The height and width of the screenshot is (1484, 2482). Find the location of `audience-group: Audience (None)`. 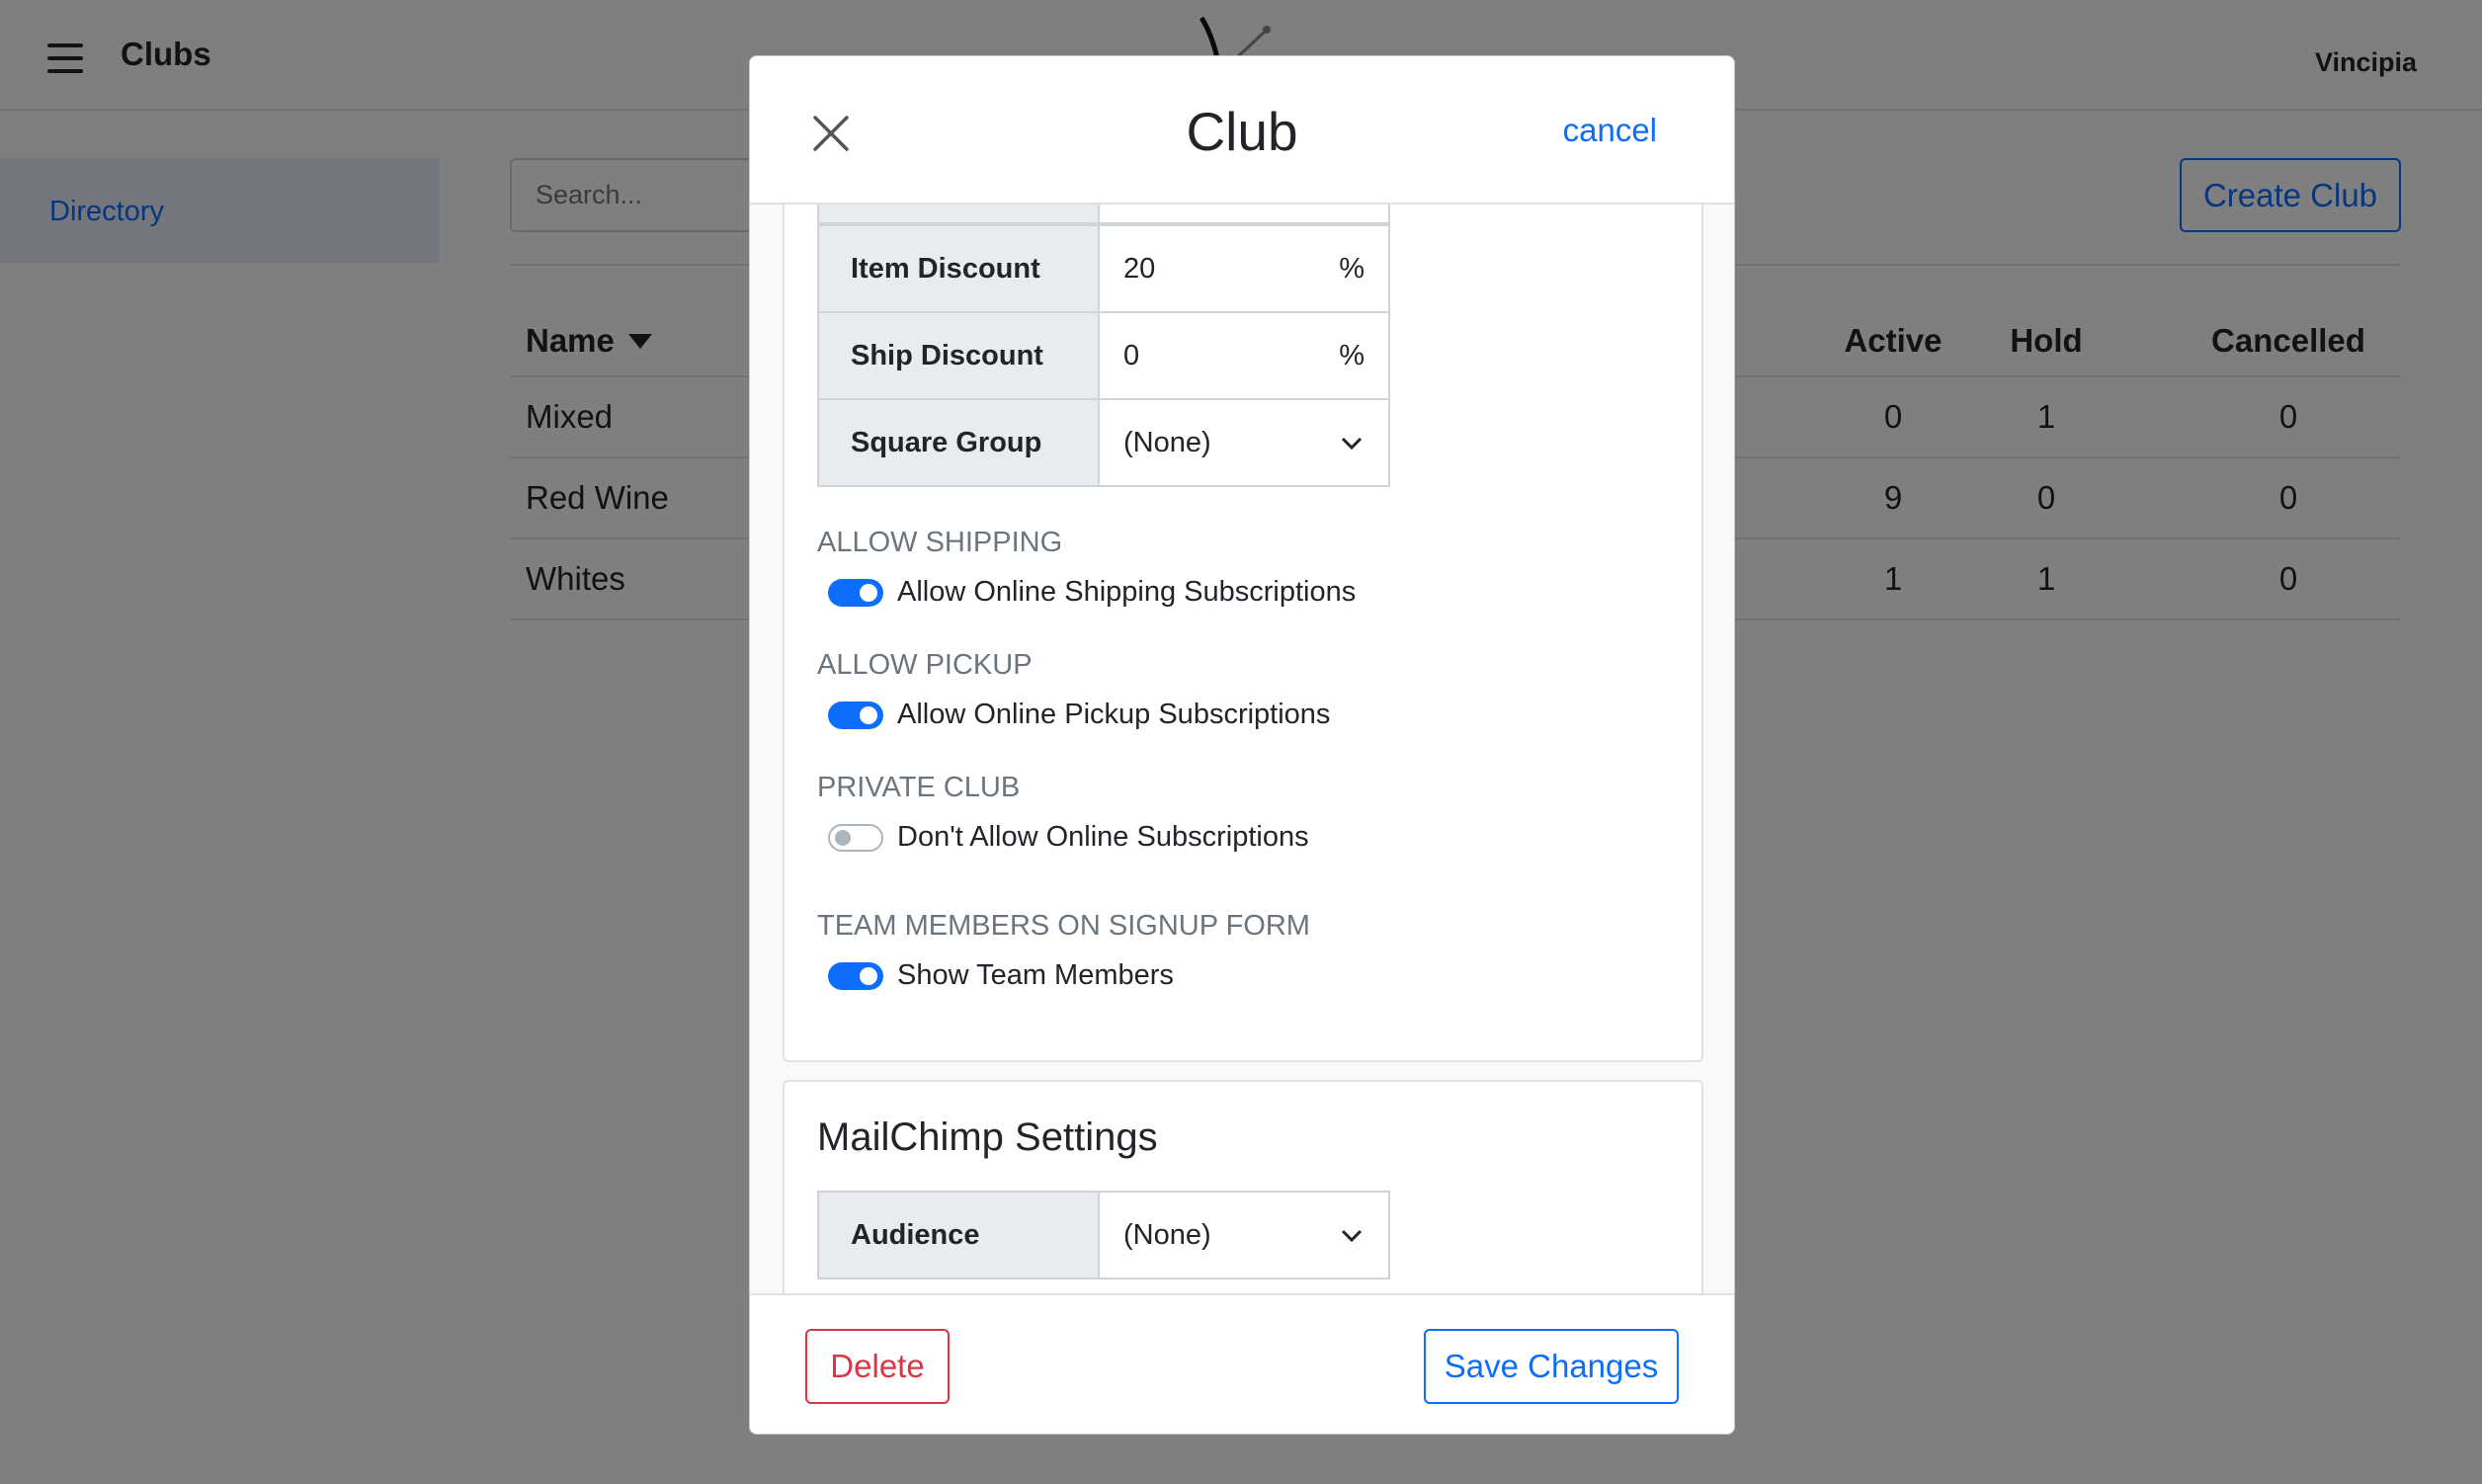

audience-group: Audience (None) is located at coordinates (1104, 1235).